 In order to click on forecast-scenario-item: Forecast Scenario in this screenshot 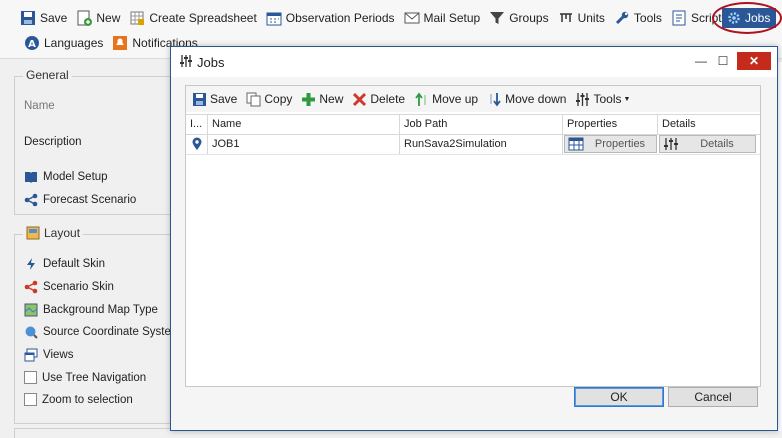, I will do `click(80, 200)`.